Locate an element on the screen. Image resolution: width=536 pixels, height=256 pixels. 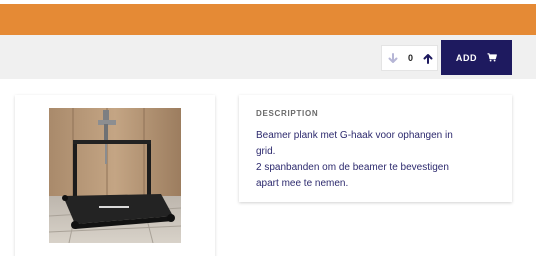
quantity-stepper: 0 is located at coordinates (409, 58).